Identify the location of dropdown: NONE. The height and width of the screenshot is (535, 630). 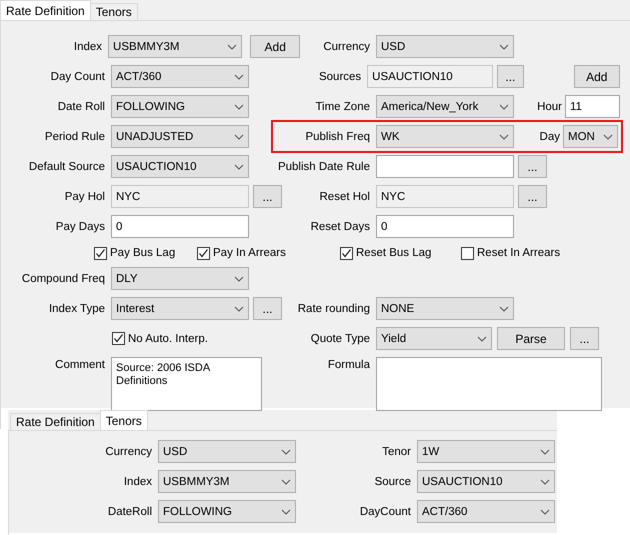
(445, 308).